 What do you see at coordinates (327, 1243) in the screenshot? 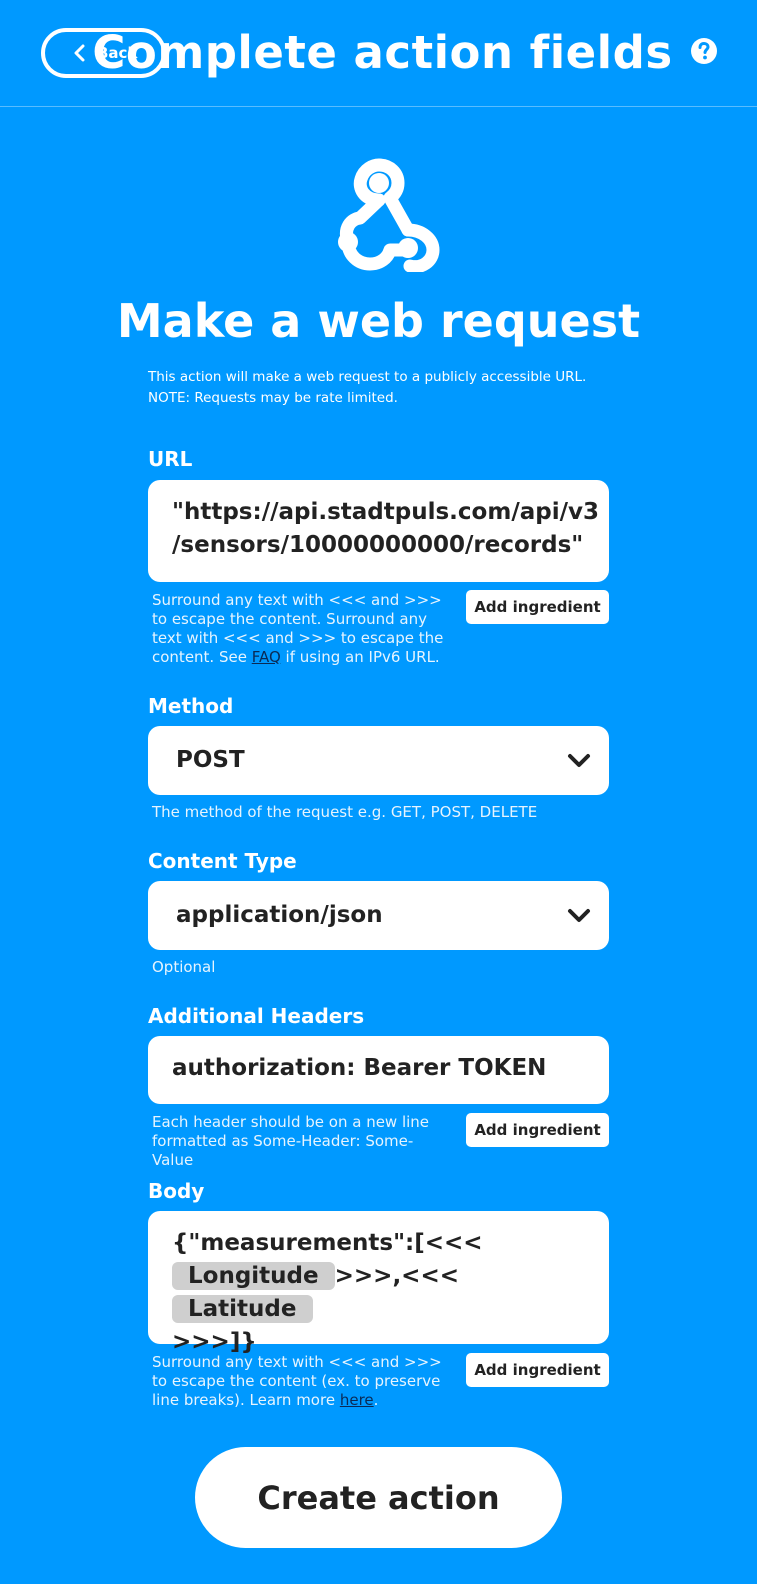
I see `body-line1: {"measurements":[<<<` at bounding box center [327, 1243].